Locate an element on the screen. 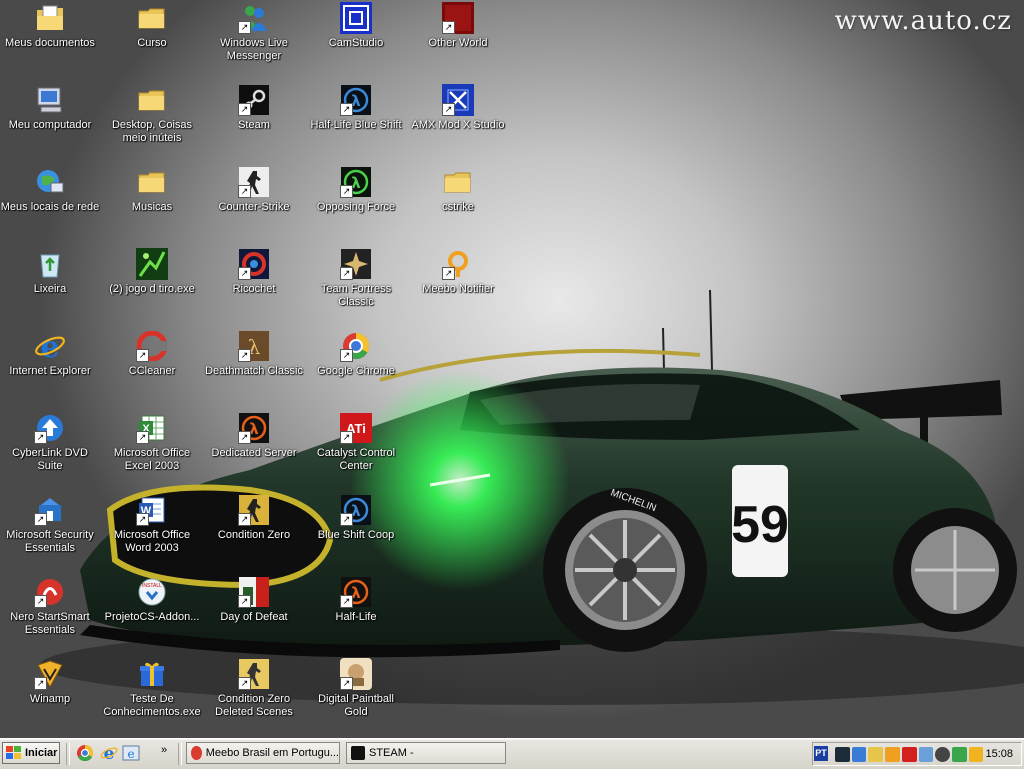 The width and height of the screenshot is (1024, 769). desktop-icon-label: Steam is located at coordinates (254, 125).